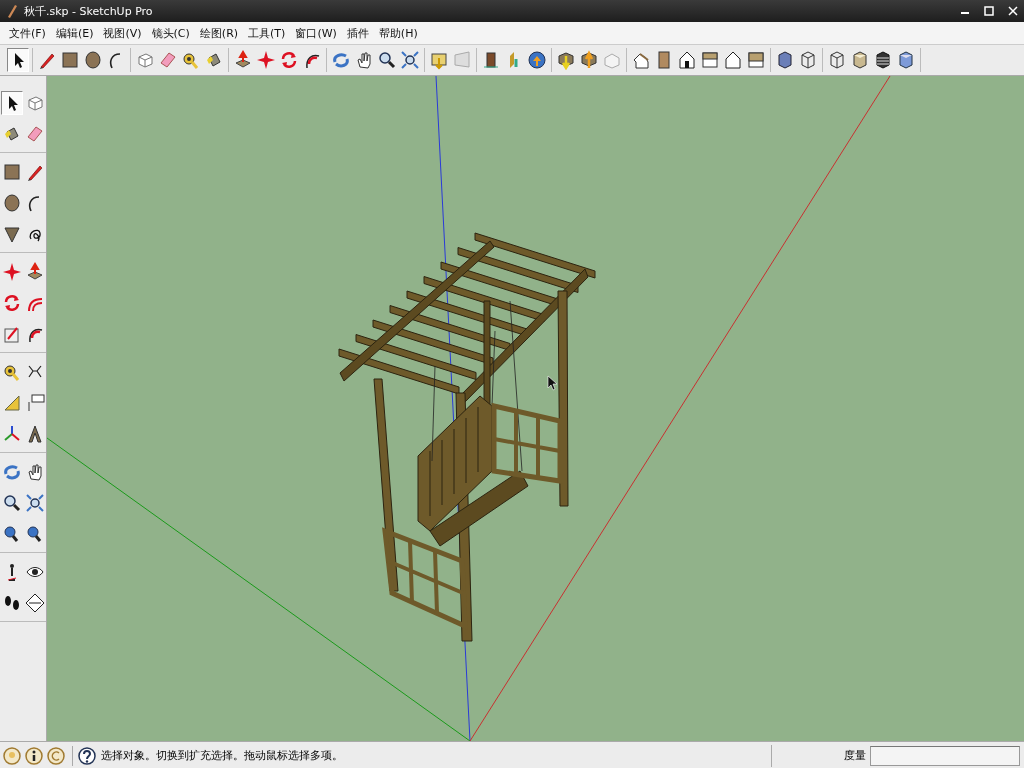 The width and height of the screenshot is (1024, 768). Describe the element at coordinates (883, 60) in the screenshot. I see `striped-cube-icon` at that location.